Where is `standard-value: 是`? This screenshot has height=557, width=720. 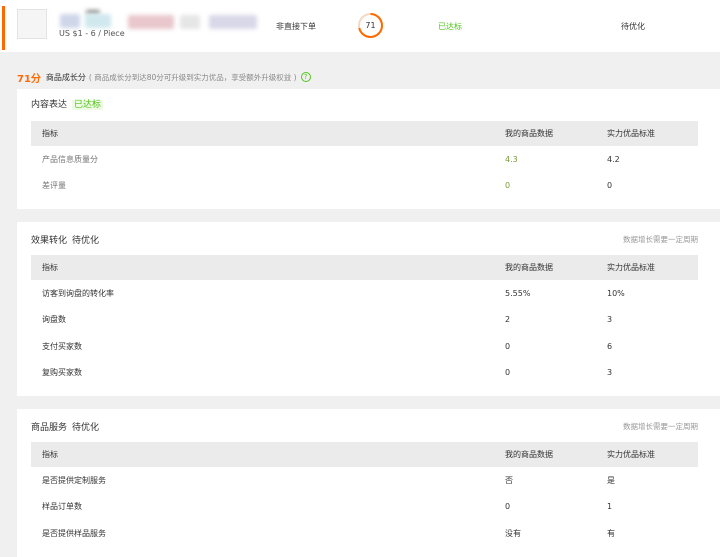
standard-value: 是 is located at coordinates (611, 480).